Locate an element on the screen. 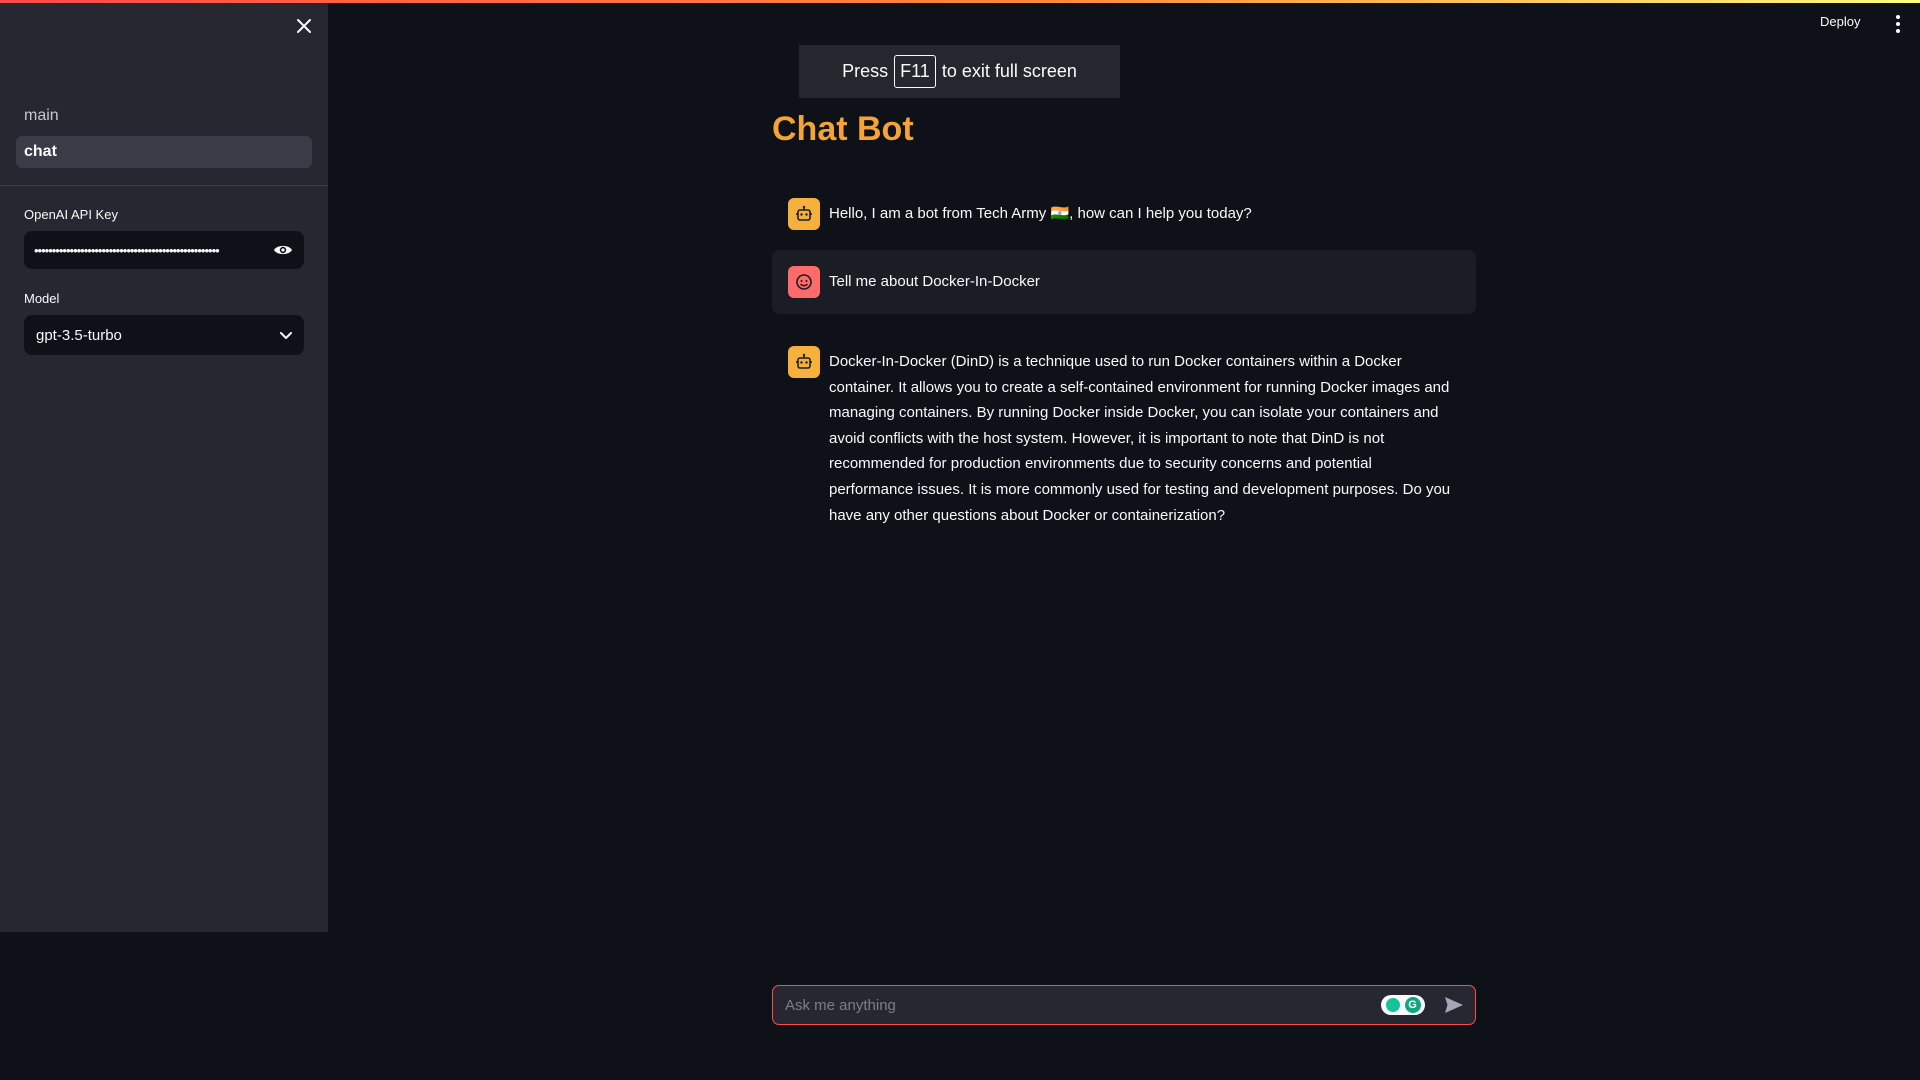 The image size is (1920, 1080). grammarly-g-icon: G is located at coordinates (1412, 1005).